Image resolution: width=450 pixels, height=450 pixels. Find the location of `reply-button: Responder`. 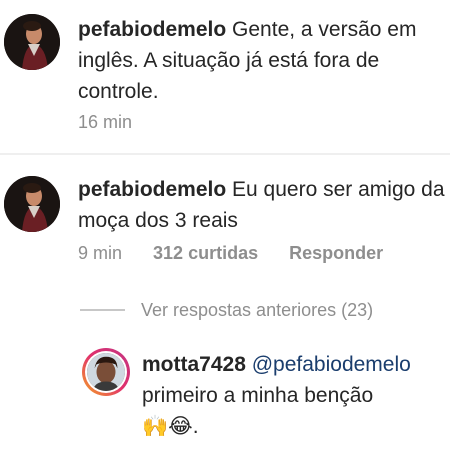

reply-button: Responder is located at coordinates (336, 253).